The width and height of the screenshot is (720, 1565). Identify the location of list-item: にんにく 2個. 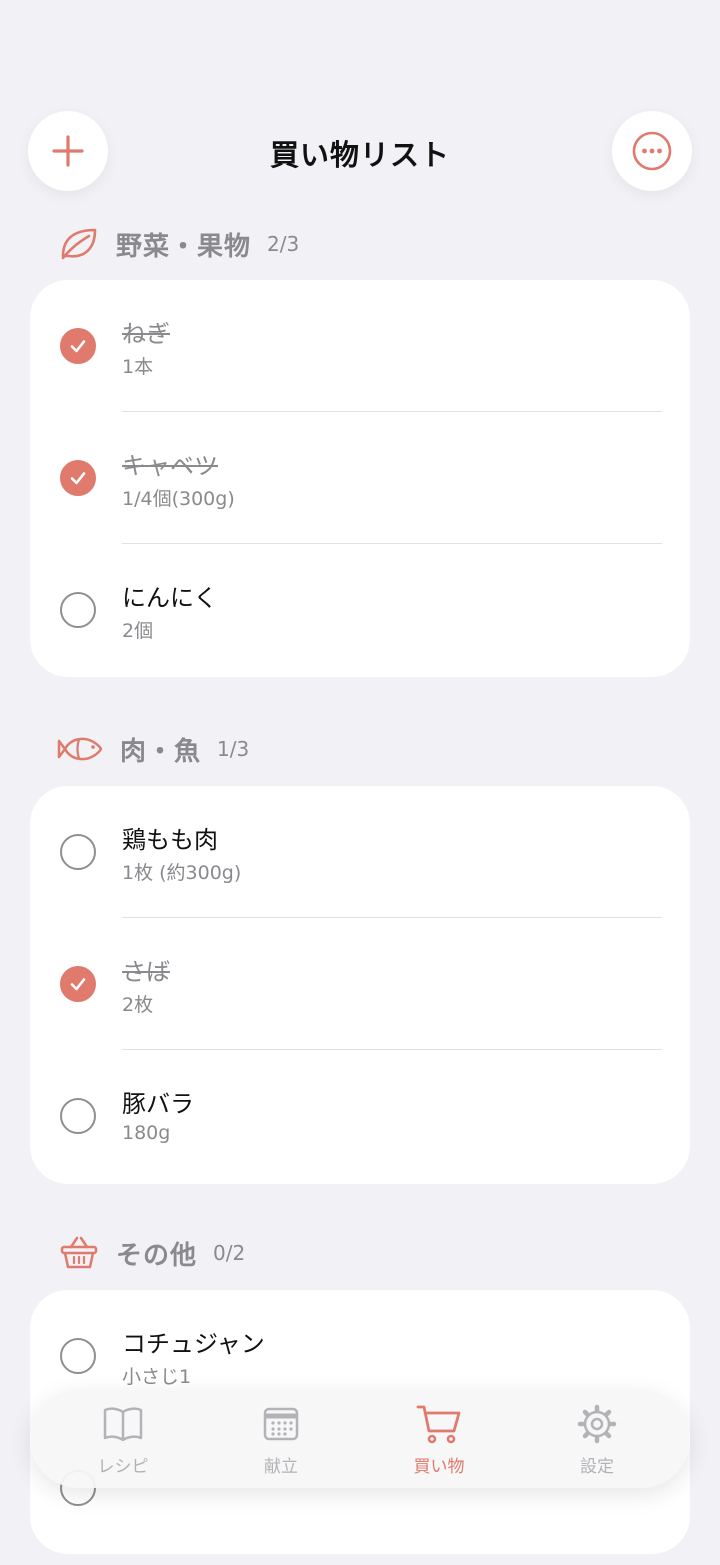
(360, 610).